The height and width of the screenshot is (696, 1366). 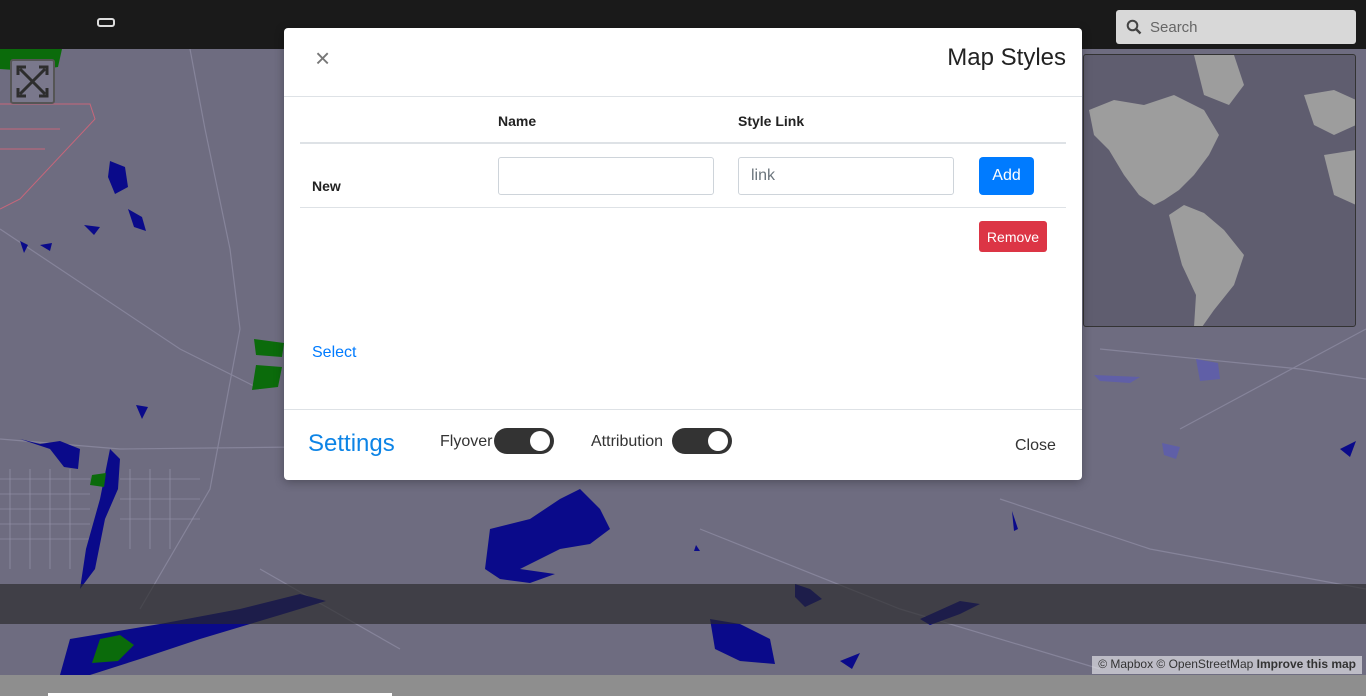 I want to click on map-overlay-band, so click(x=683, y=604).